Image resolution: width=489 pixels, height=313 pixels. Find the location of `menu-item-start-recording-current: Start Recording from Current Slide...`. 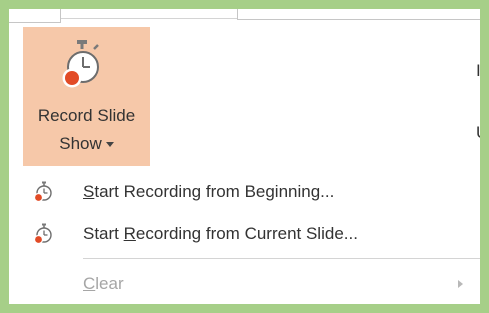

menu-item-start-recording-current: Start Recording from Current Slide... is located at coordinates (244, 234).